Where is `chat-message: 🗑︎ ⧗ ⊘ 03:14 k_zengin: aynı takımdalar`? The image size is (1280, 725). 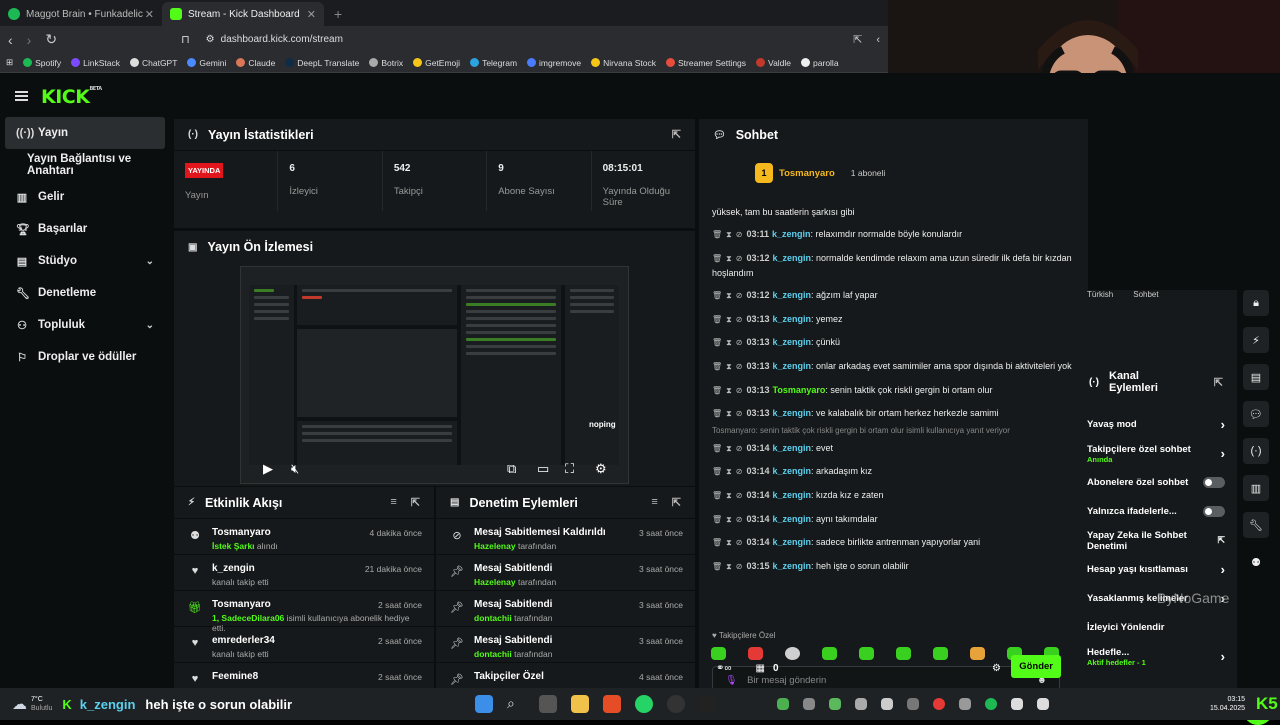
chat-message: 🗑︎ ⧗ ⊘ 03:14 k_zengin: aynı takımdalar is located at coordinates (893, 519).